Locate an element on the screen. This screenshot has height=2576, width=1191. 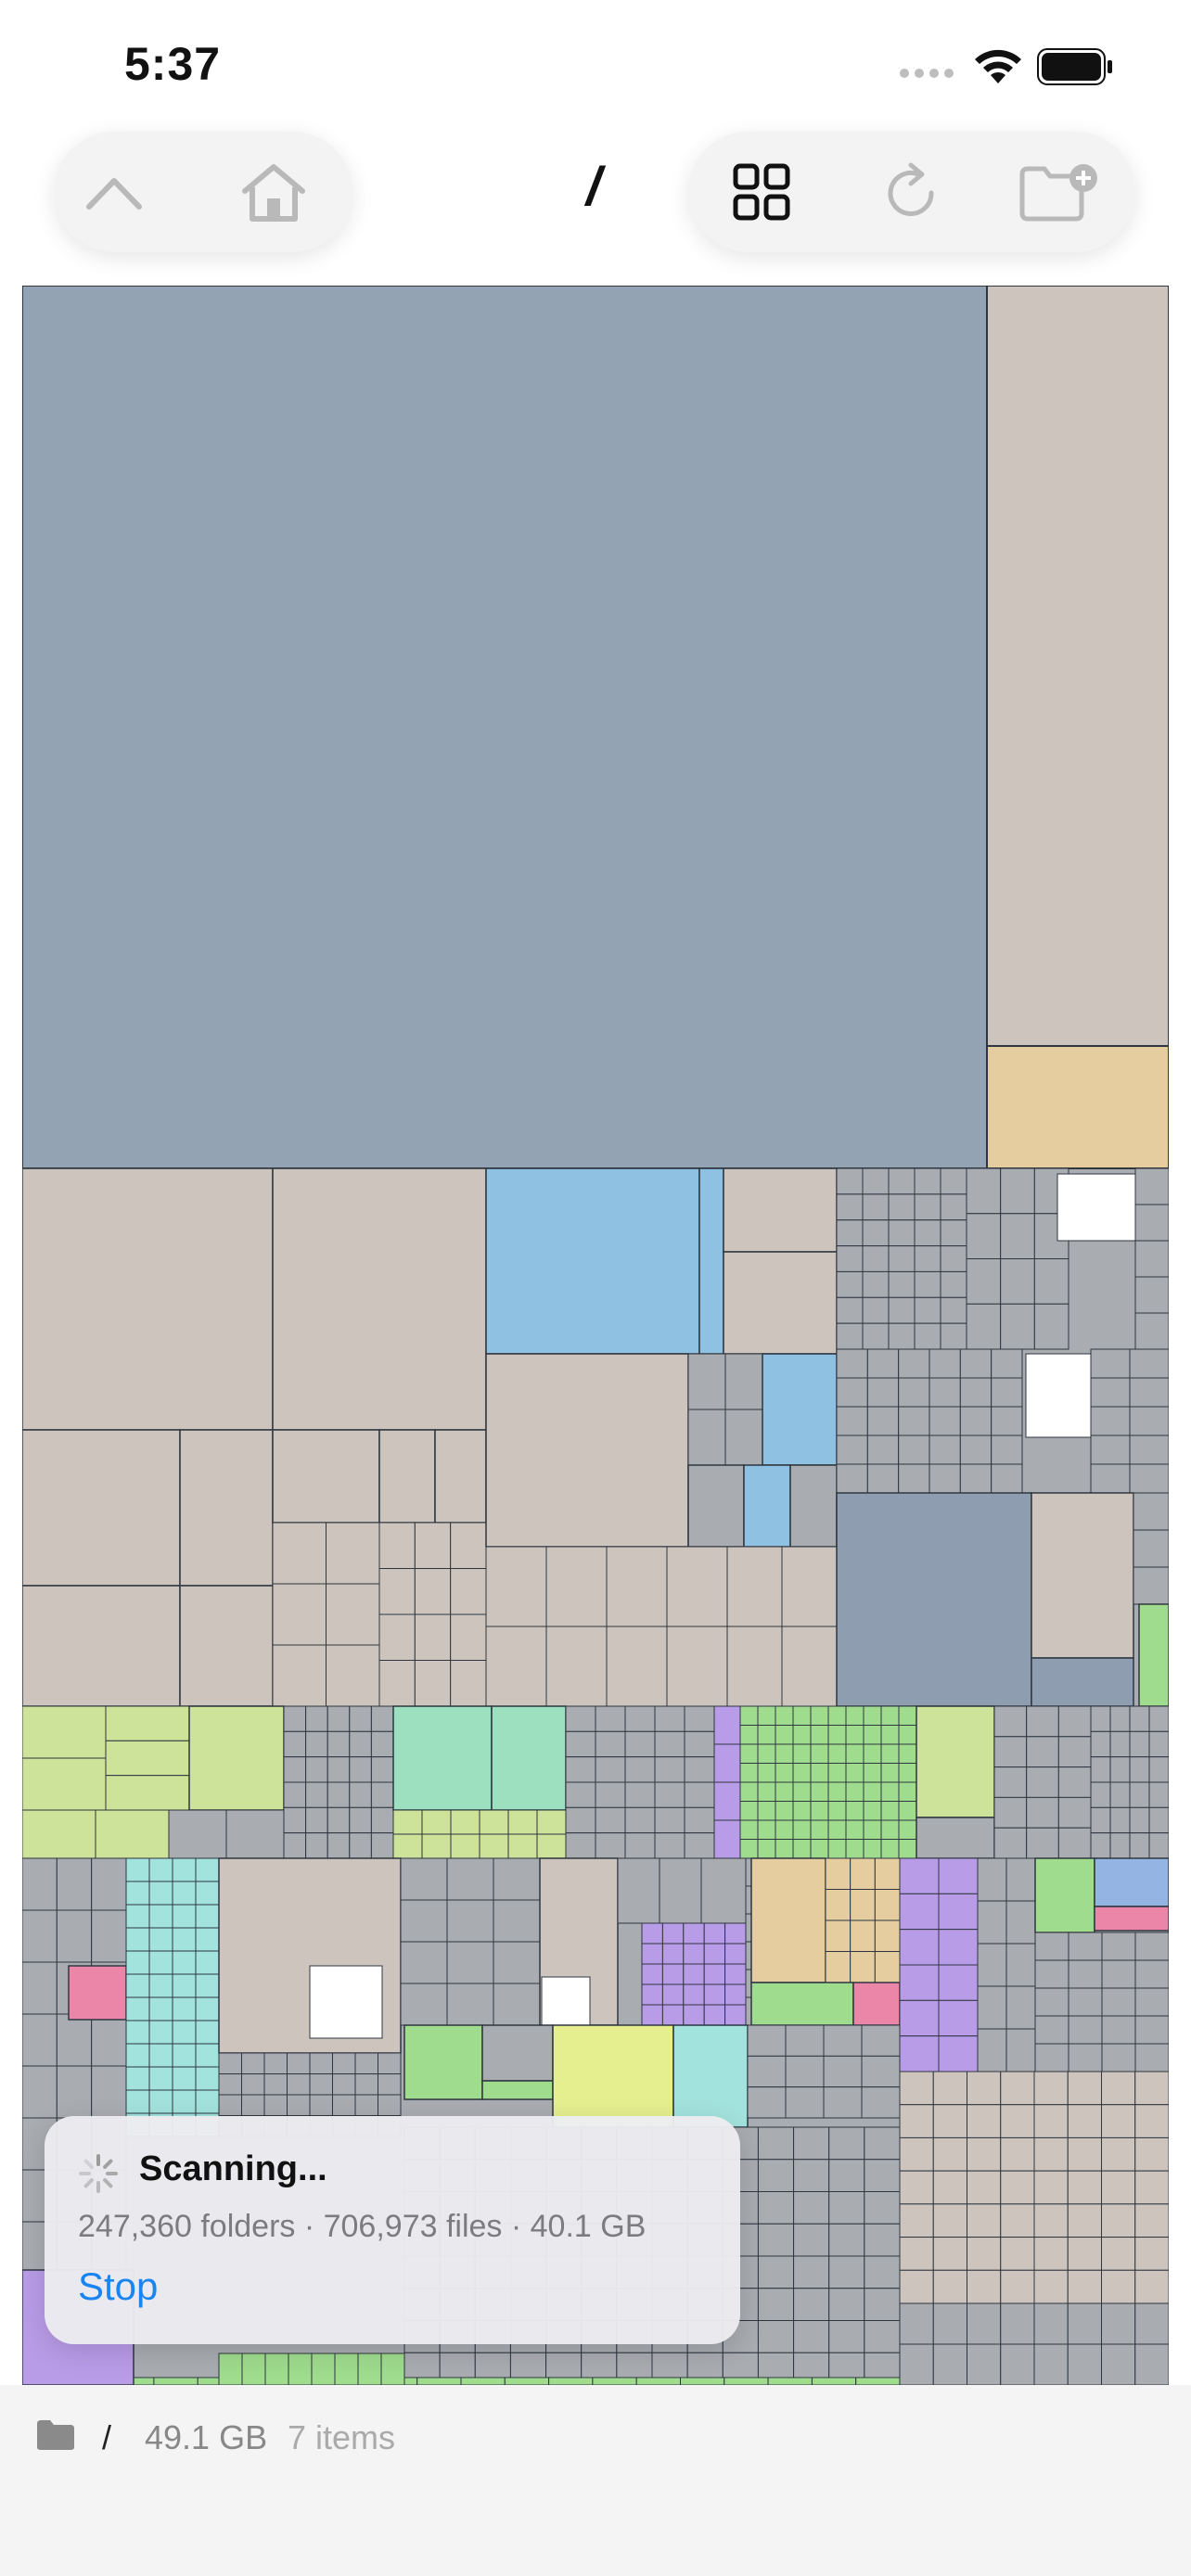
home-button is located at coordinates (273, 192).